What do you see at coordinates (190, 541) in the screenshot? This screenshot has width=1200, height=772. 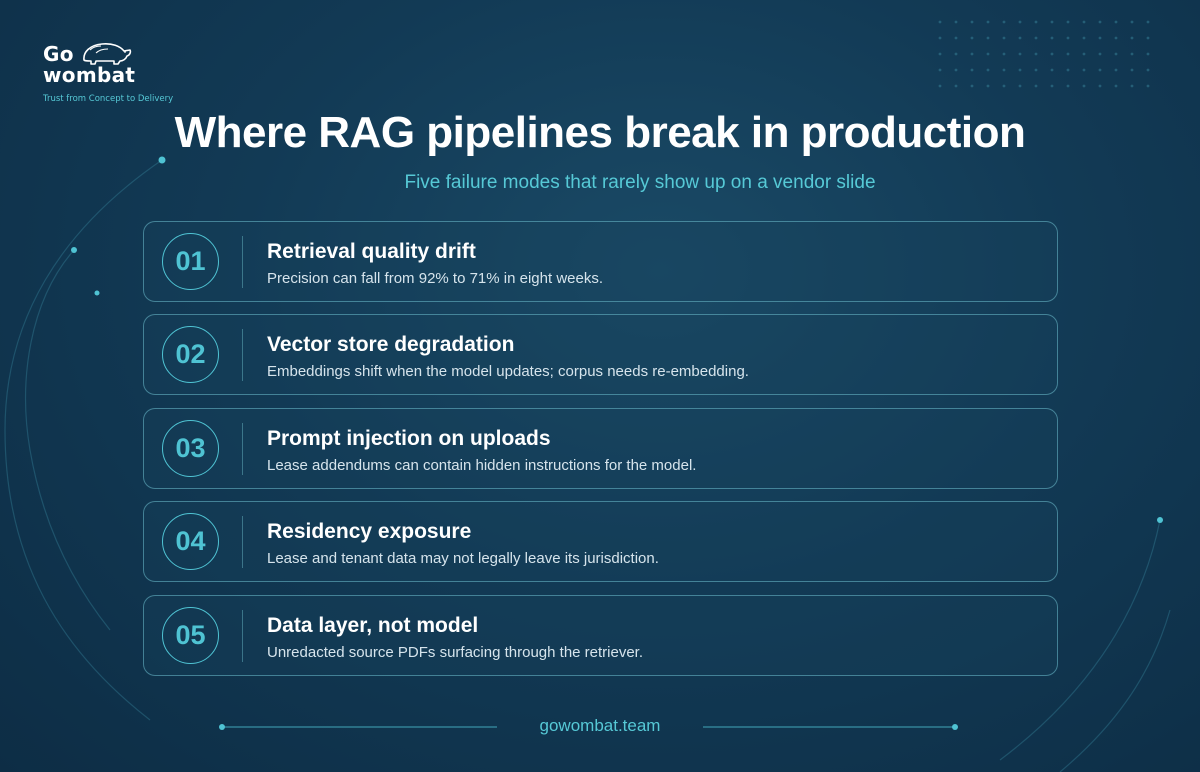 I see `card-number-badge: 04` at bounding box center [190, 541].